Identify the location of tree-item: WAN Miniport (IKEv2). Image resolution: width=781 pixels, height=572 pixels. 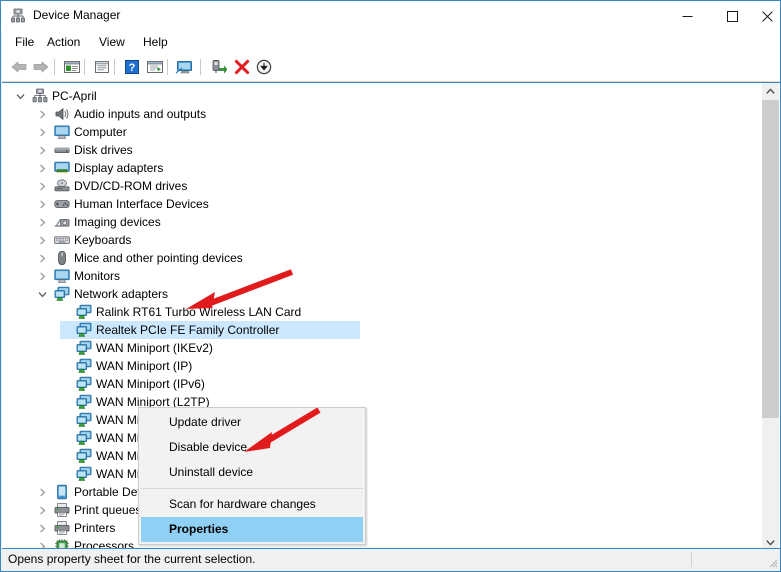
(379, 348).